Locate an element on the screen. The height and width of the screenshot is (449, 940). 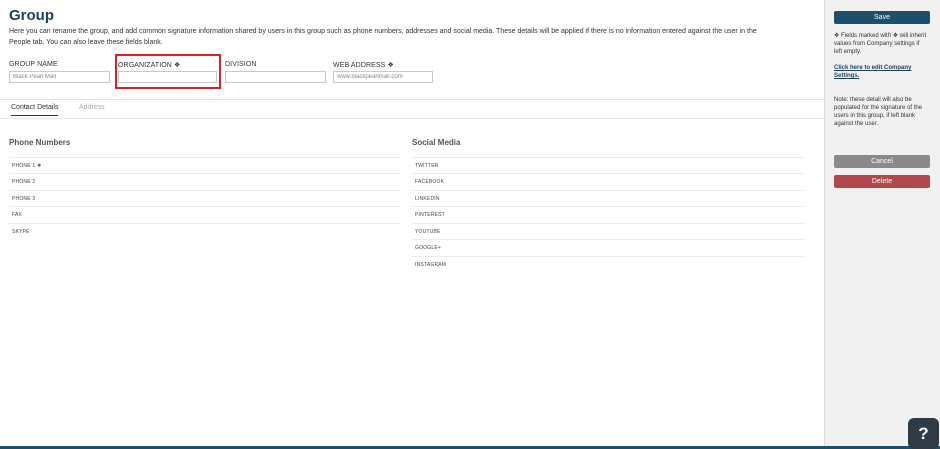
group-name-input is located at coordinates (59, 77).